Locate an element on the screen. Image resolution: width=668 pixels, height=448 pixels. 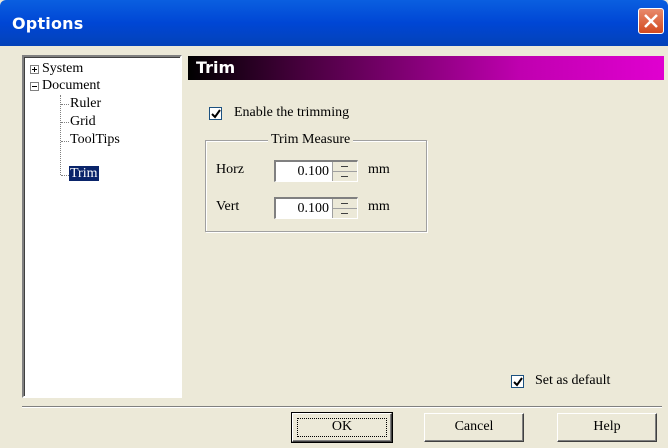
tree-item-tooltips: ToolTips is located at coordinates (95, 140).